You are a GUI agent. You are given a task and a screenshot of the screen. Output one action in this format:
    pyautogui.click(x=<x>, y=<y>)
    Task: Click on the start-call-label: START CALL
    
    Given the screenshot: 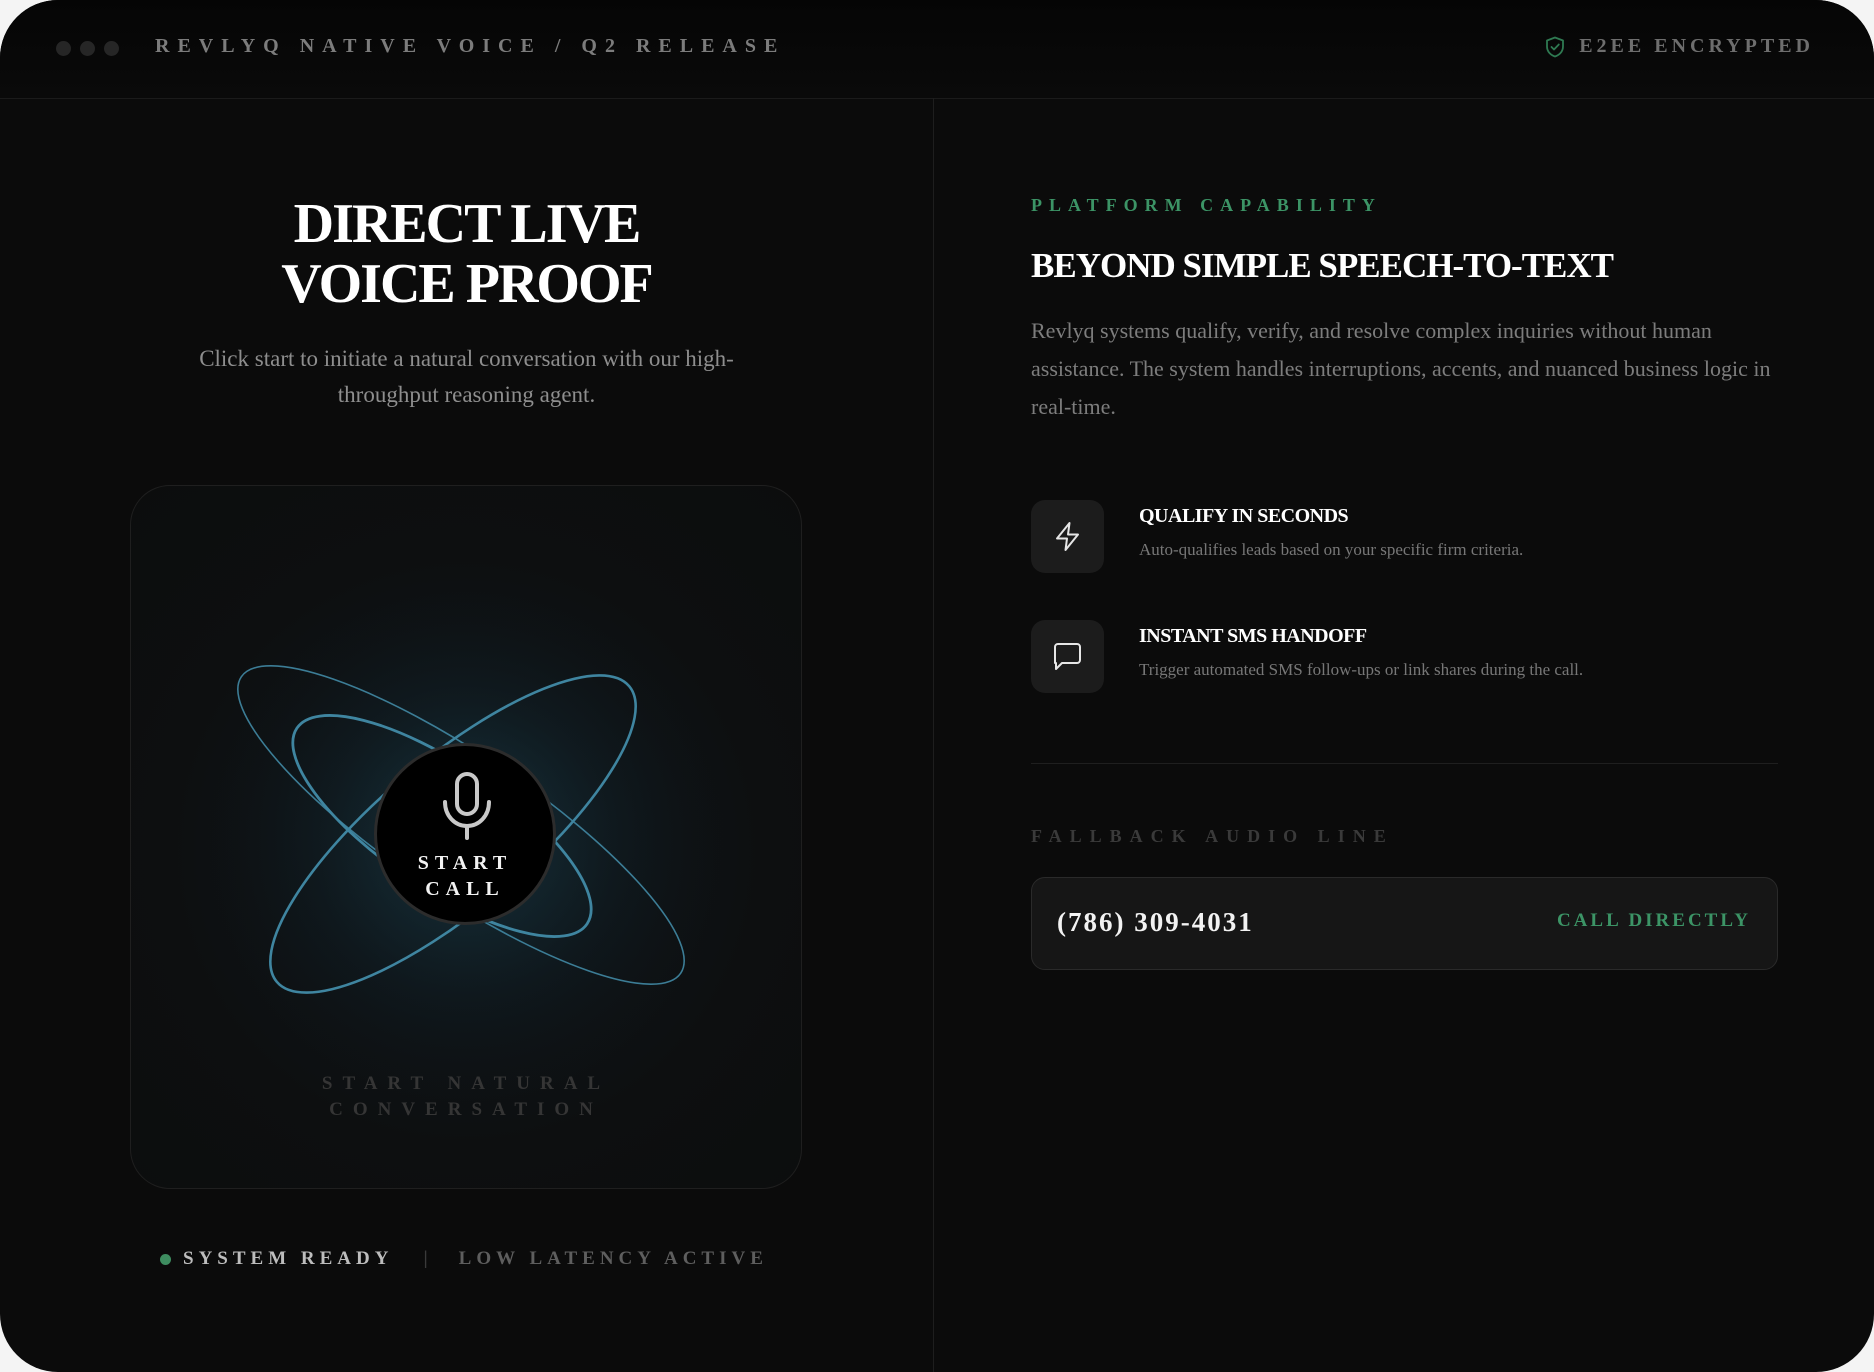 What is the action you would take?
    pyautogui.click(x=465, y=876)
    